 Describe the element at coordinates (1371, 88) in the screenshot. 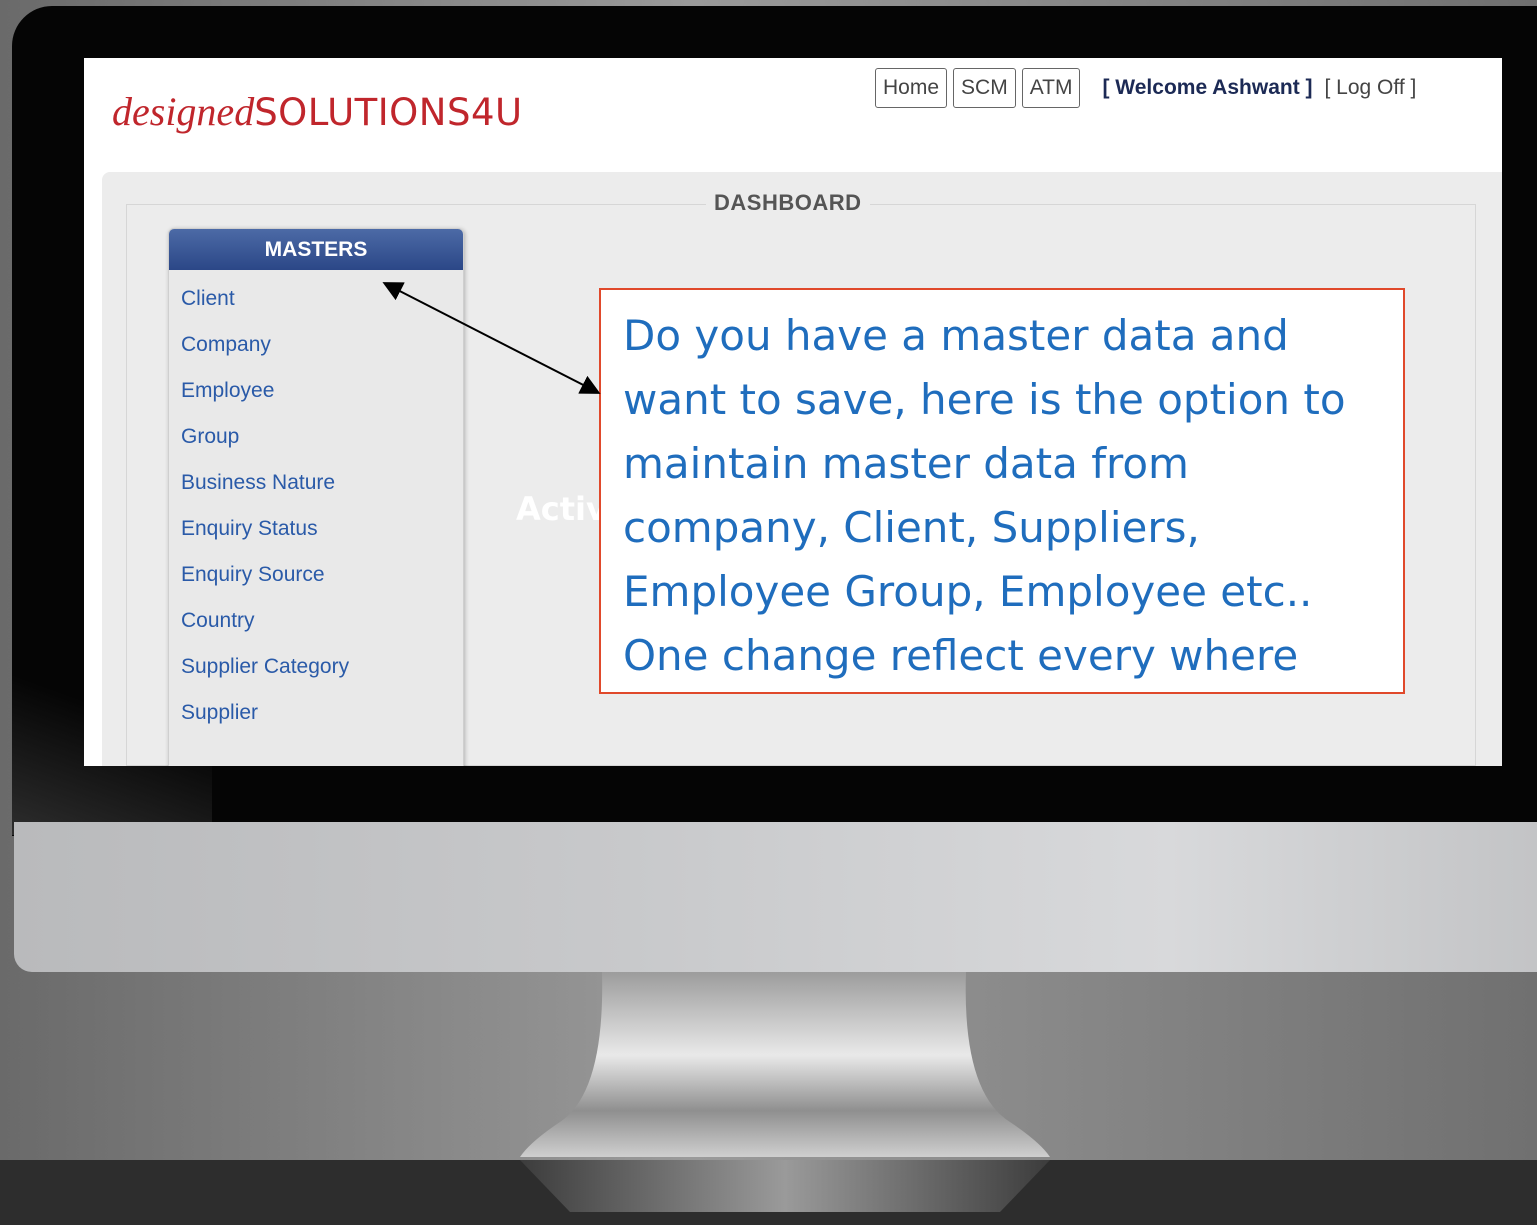

I see `log-off-link: [ Log Off ]` at that location.